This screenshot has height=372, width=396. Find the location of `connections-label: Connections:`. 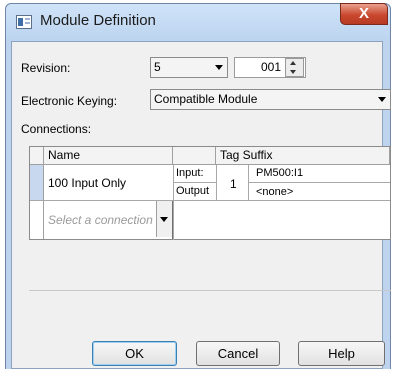

connections-label: Connections: is located at coordinates (56, 129).